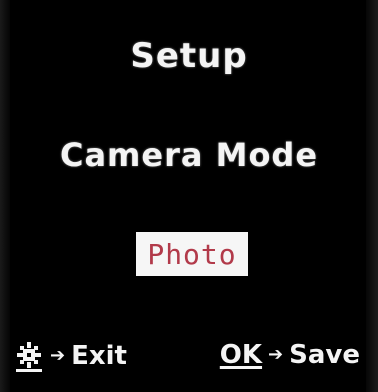 This screenshot has height=392, width=378. Describe the element at coordinates (29, 357) in the screenshot. I see `menu-key-icon` at that location.